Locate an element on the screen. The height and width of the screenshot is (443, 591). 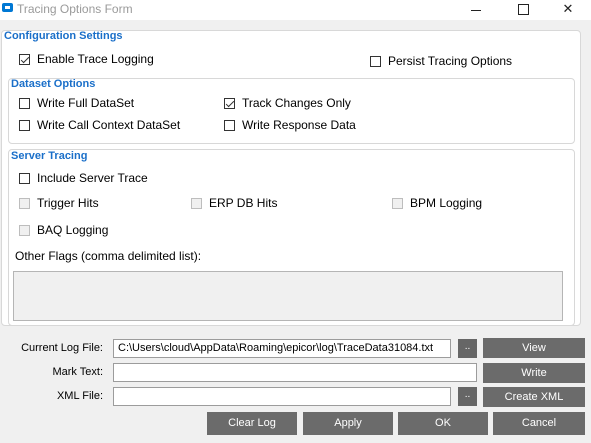
close-icon: ✕ is located at coordinates (568, 8).